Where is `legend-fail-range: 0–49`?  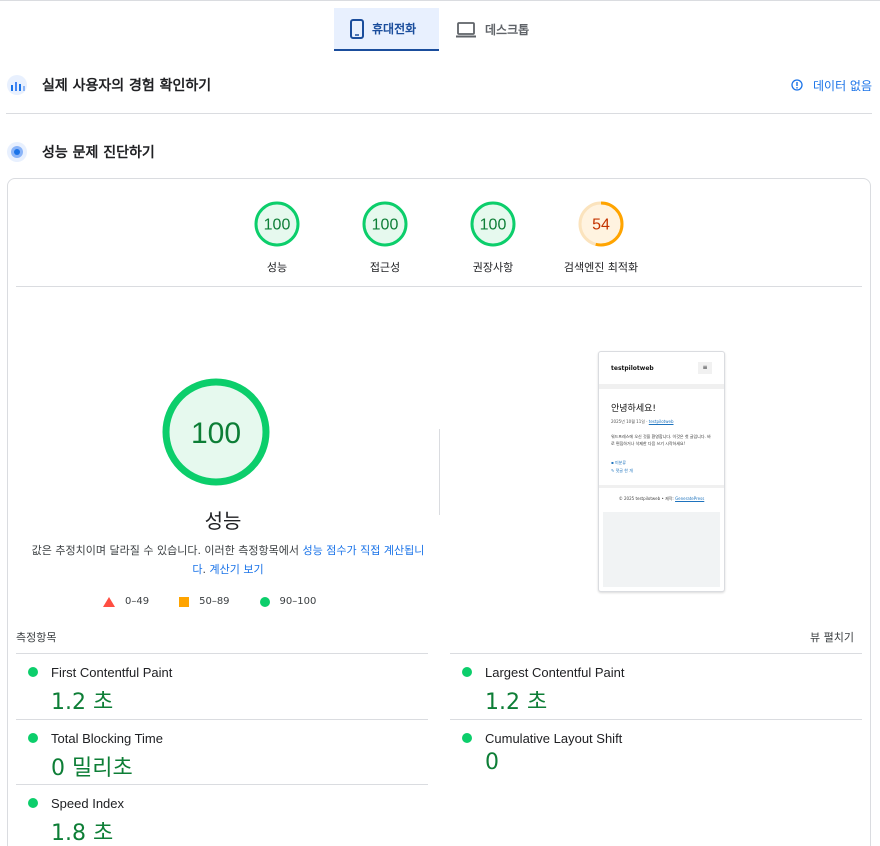
legend-fail-range: 0–49 is located at coordinates (137, 601).